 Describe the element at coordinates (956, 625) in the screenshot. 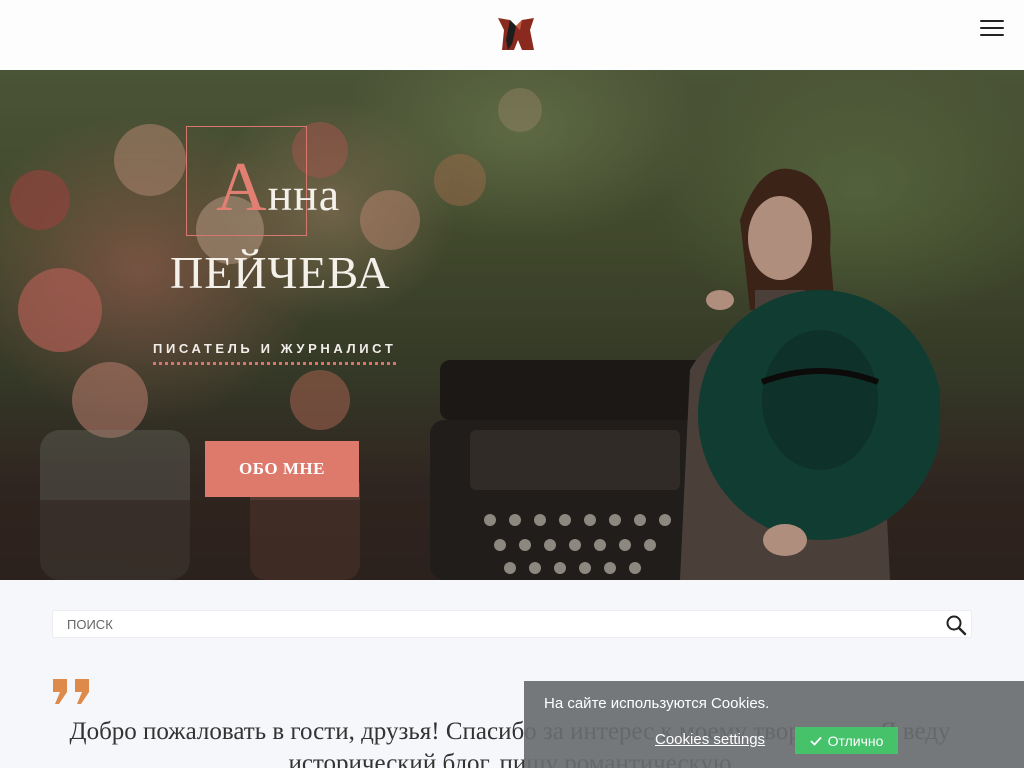

I see `search-icon` at that location.